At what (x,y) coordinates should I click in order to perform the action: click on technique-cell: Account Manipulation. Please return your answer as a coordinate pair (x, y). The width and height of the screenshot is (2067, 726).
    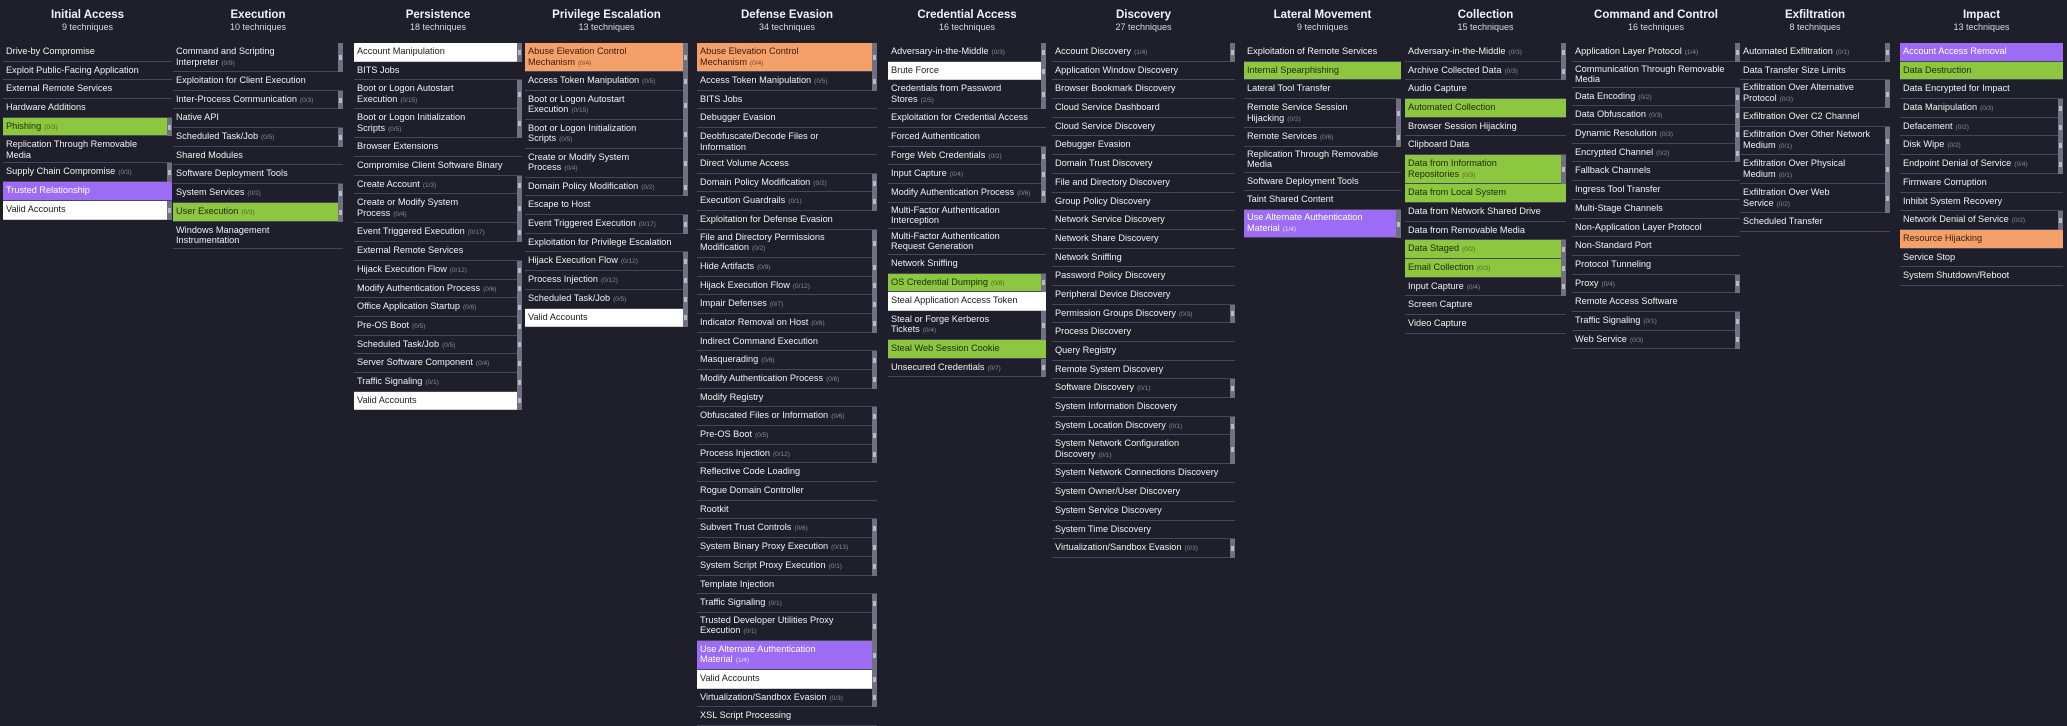
    Looking at the image, I should click on (438, 52).